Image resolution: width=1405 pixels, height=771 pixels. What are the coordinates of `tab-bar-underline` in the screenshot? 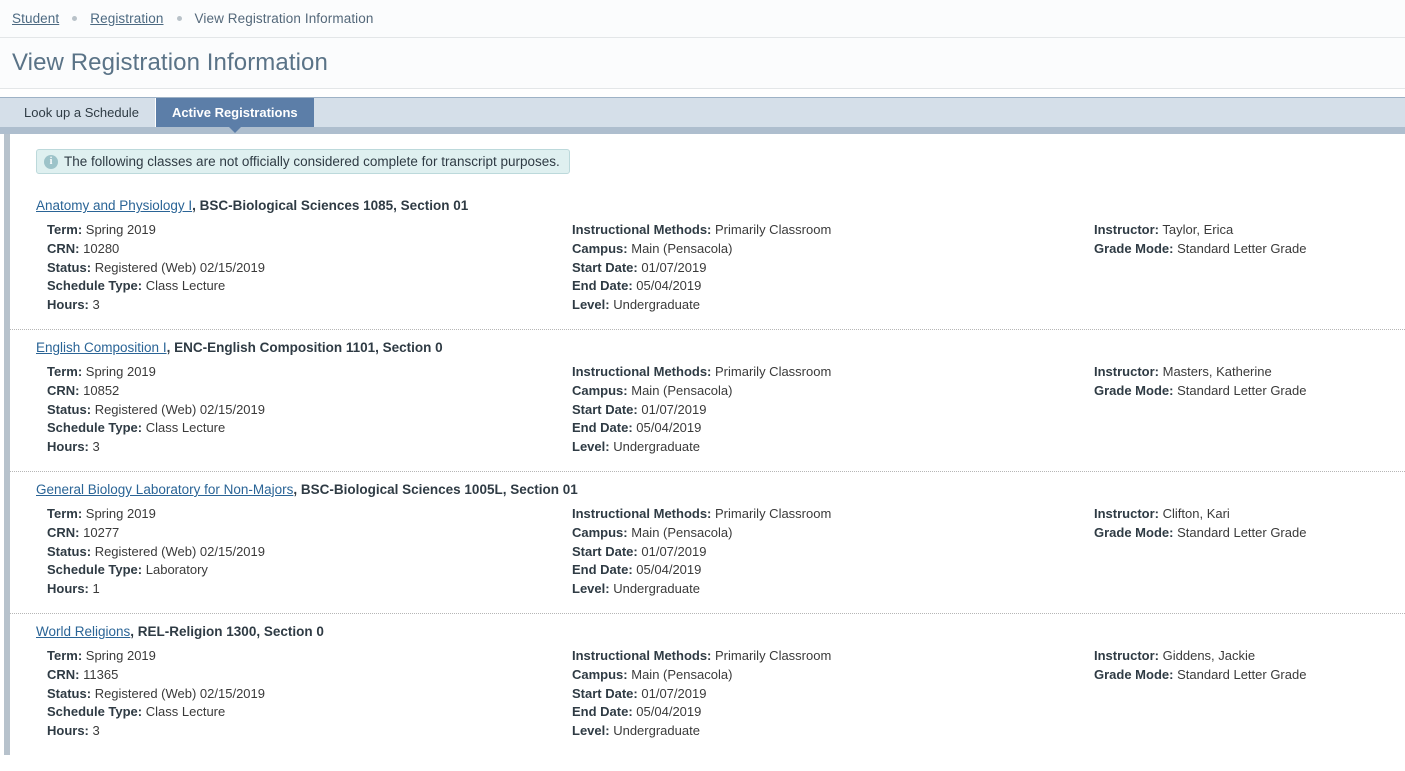 It's located at (702, 130).